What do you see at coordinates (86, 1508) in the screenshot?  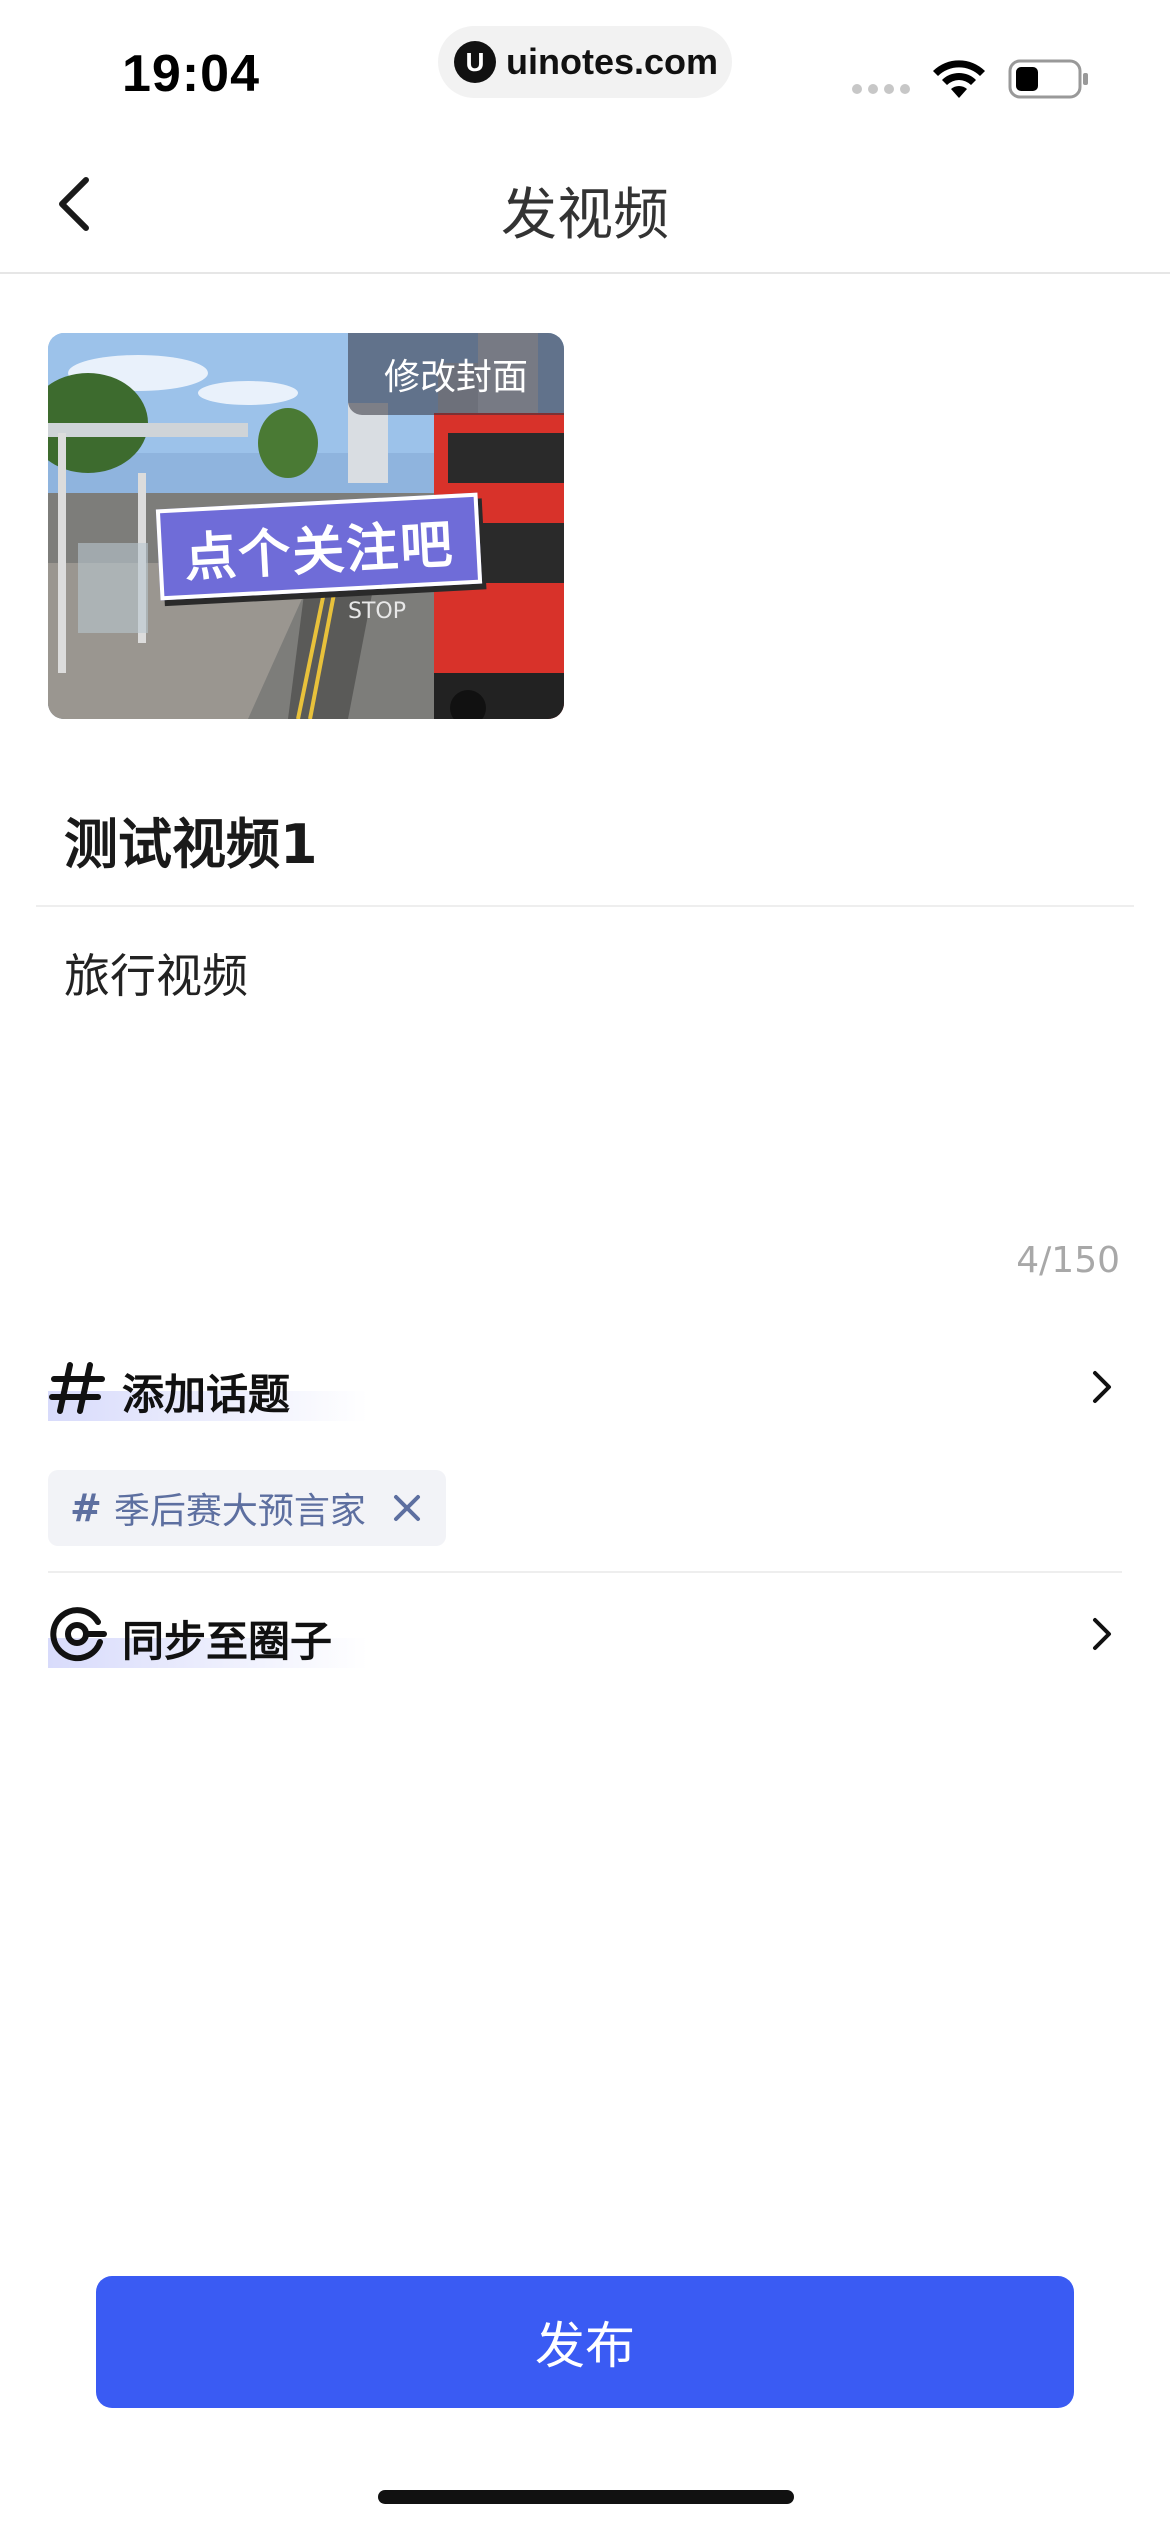 I see `tag-hash-icon: #` at bounding box center [86, 1508].